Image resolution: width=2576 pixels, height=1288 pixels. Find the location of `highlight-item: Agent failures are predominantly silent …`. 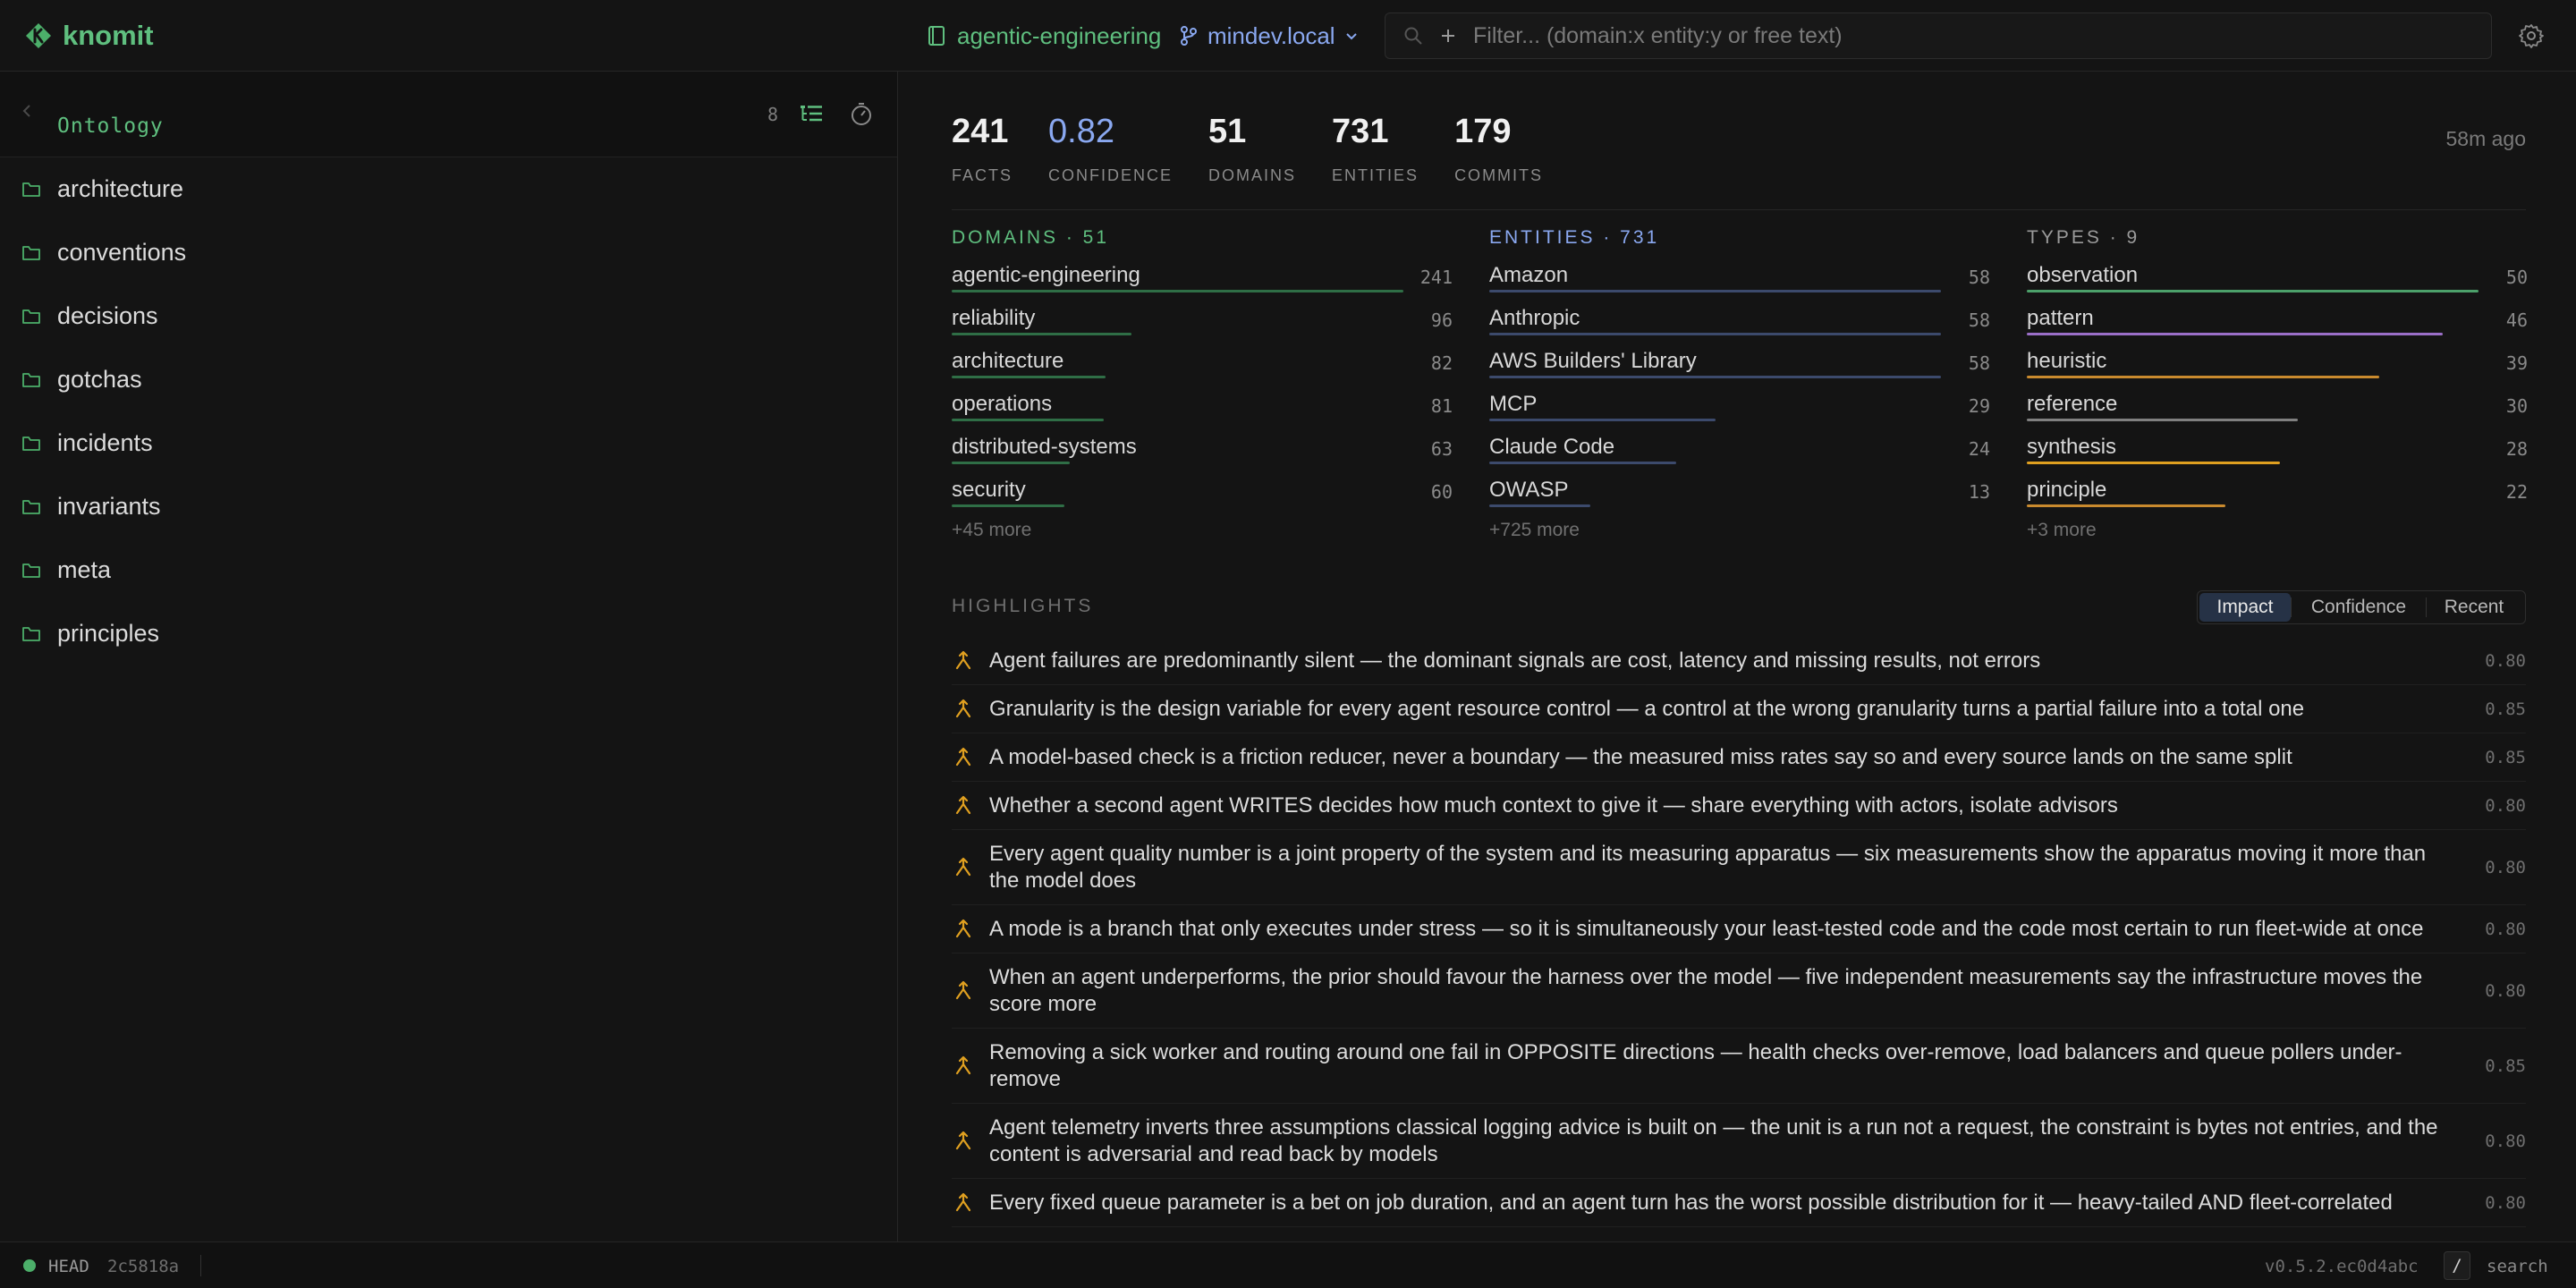

highlight-item: Agent failures are predominantly silent … is located at coordinates (1739, 661).